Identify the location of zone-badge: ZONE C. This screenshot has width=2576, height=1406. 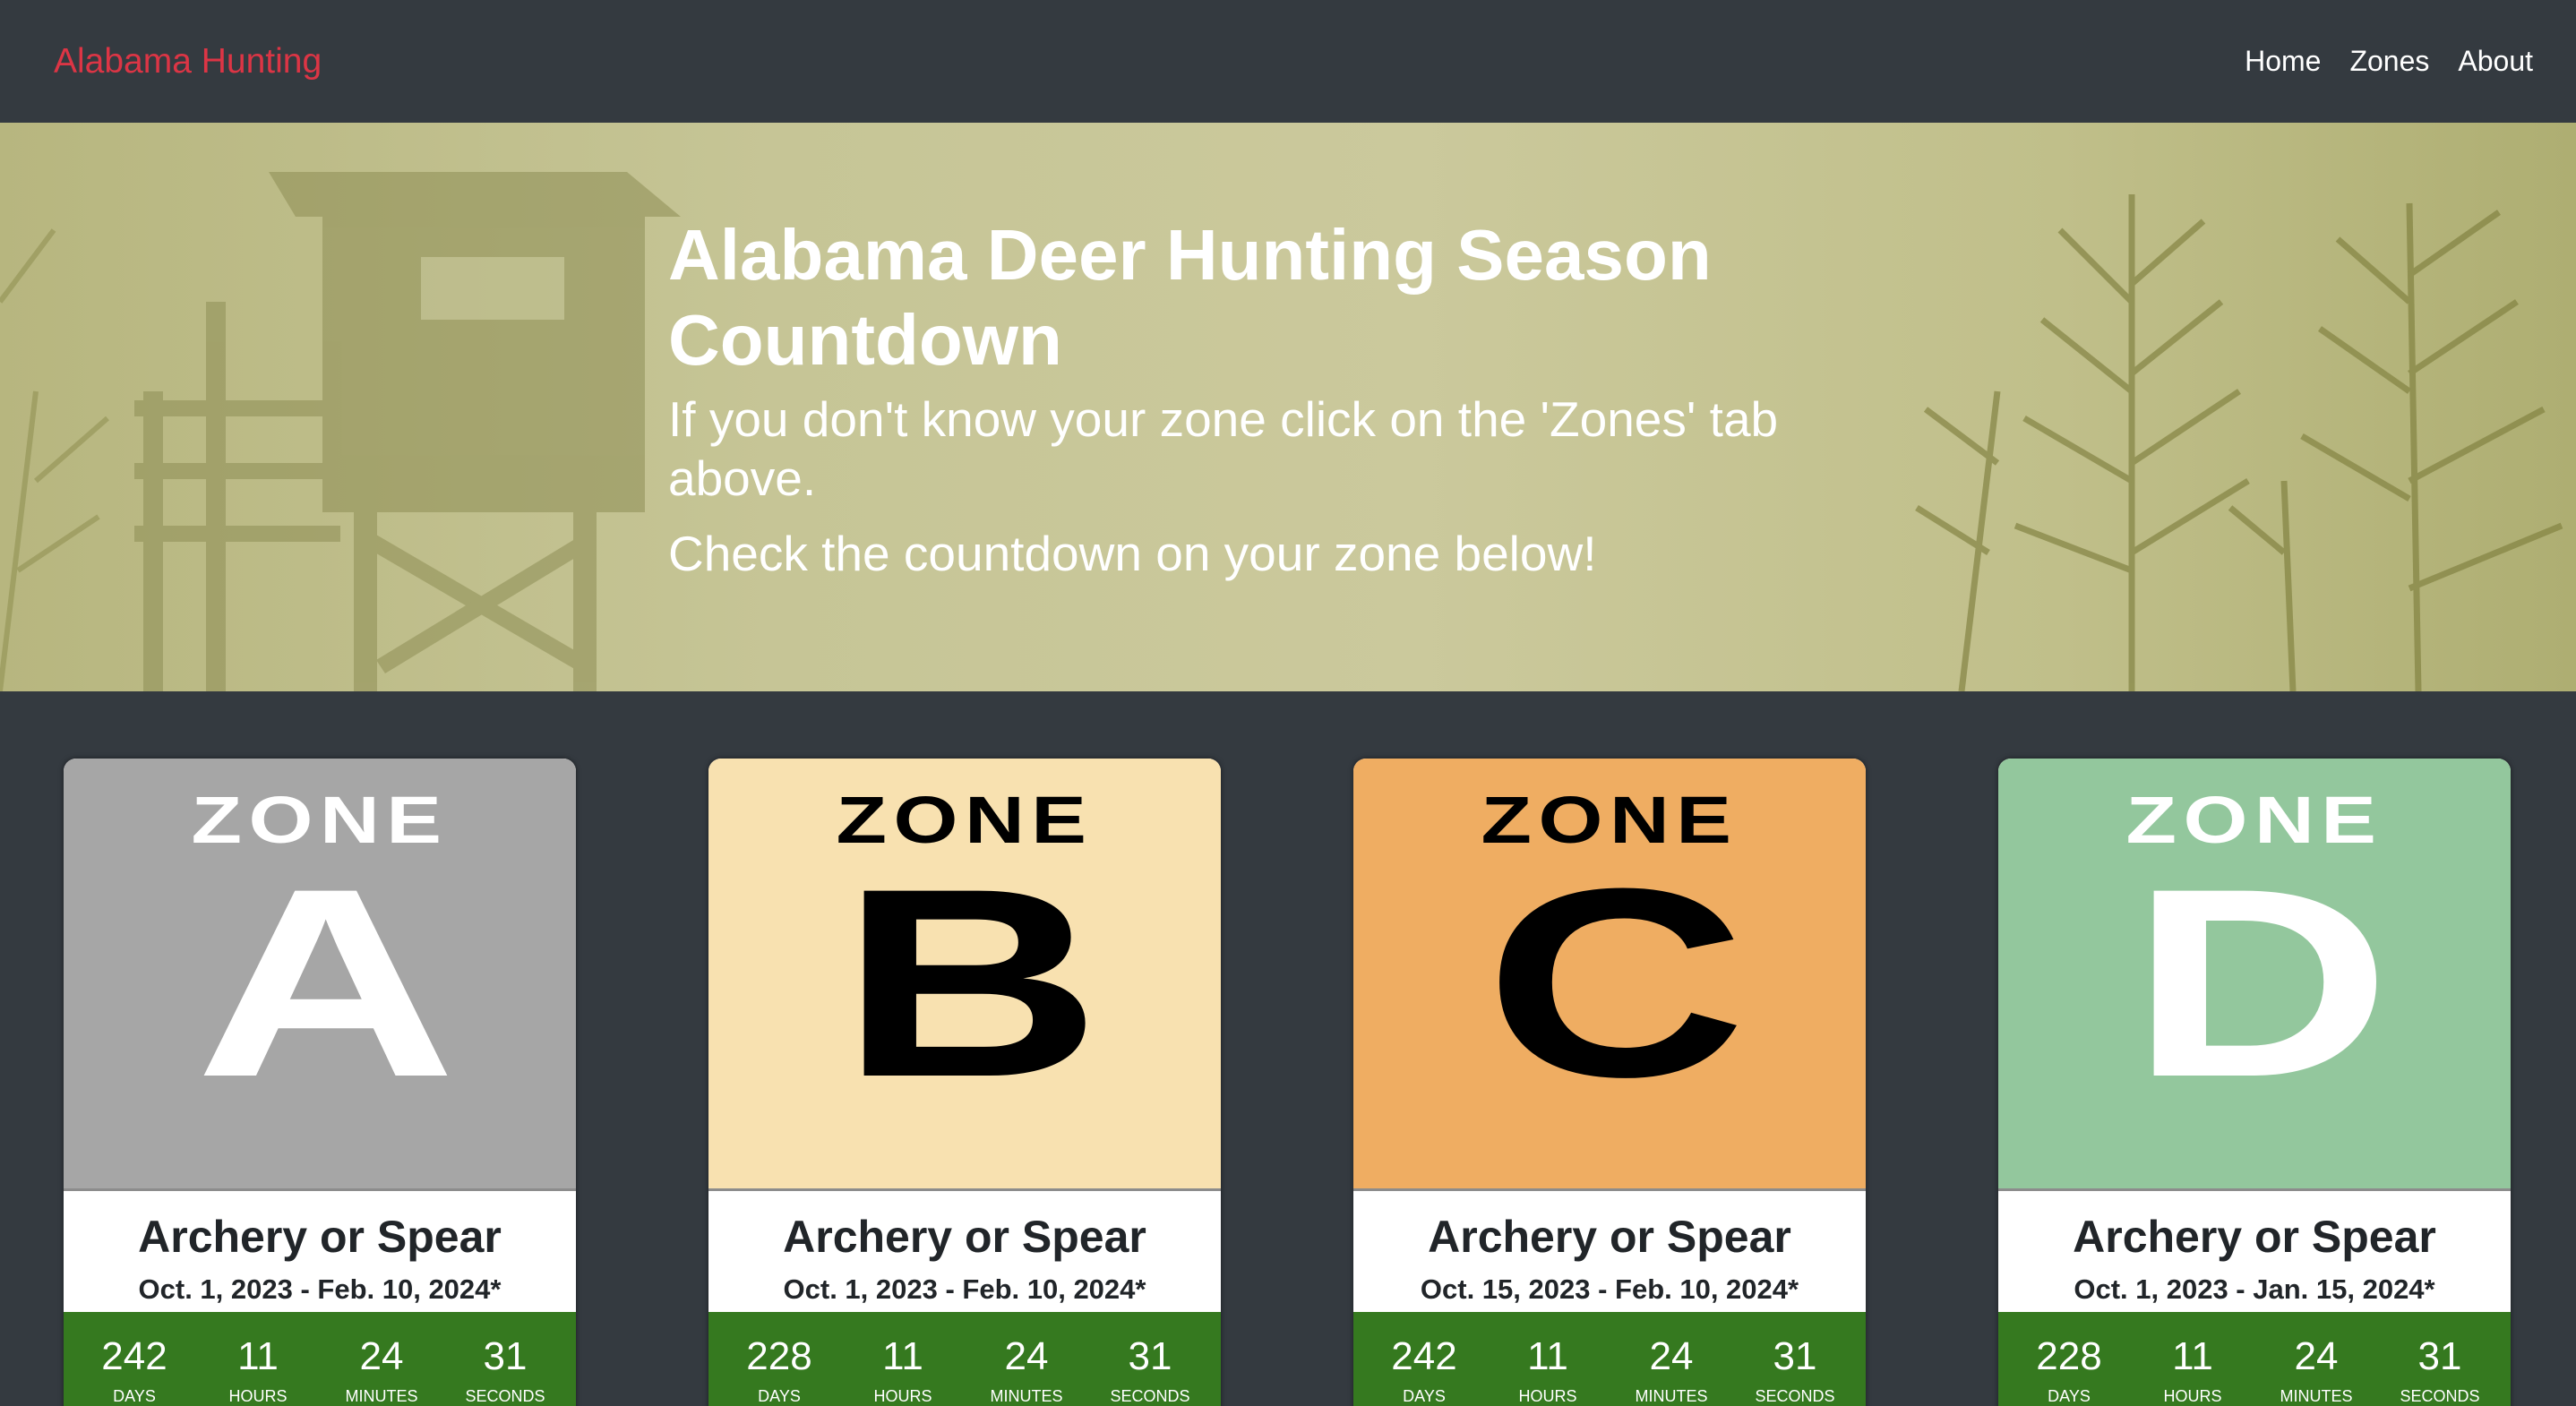
(1609, 975).